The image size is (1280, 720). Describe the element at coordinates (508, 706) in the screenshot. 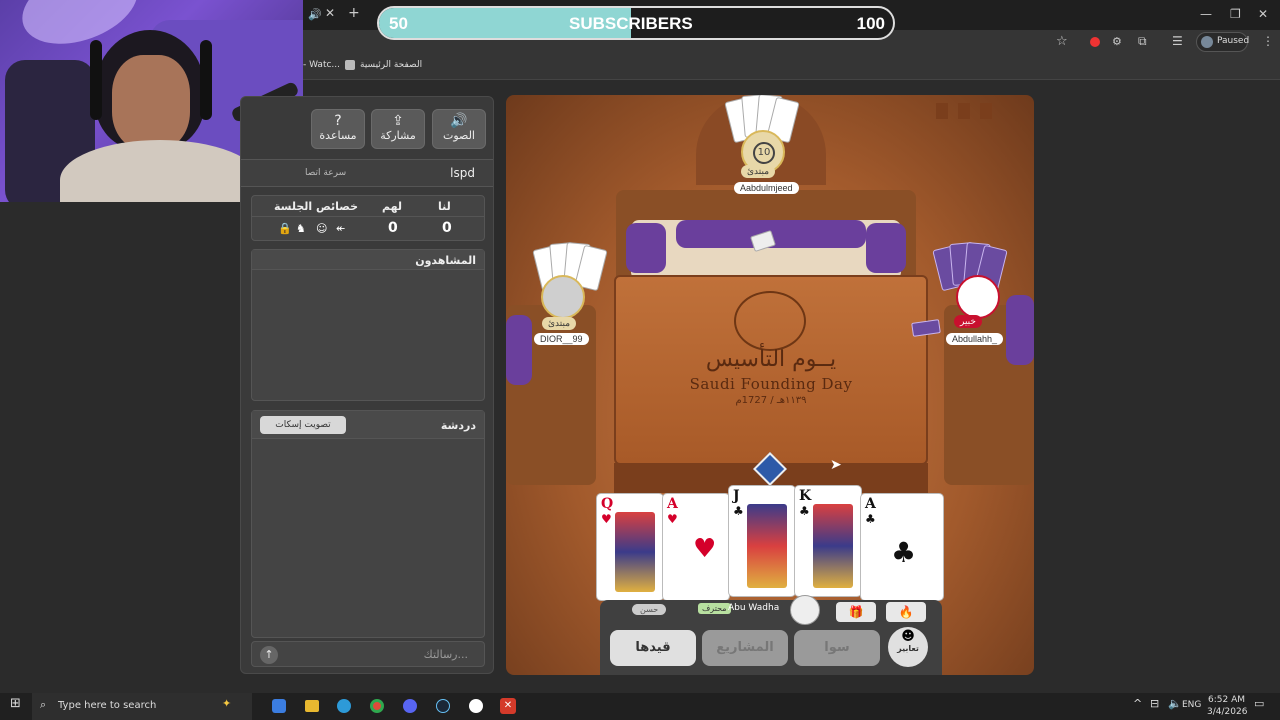

I see `app-close-icon: ✕` at that location.